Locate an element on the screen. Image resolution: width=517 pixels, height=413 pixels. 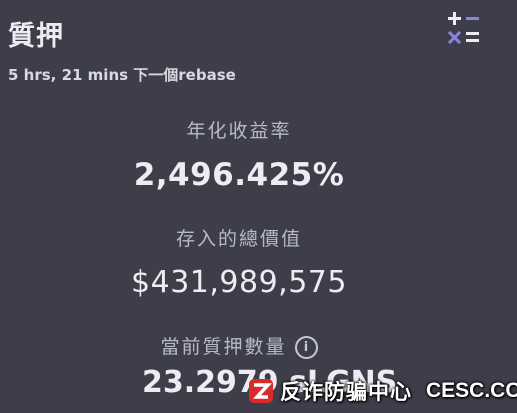
tvl-label: 存入的總價值 is located at coordinates (238, 239).